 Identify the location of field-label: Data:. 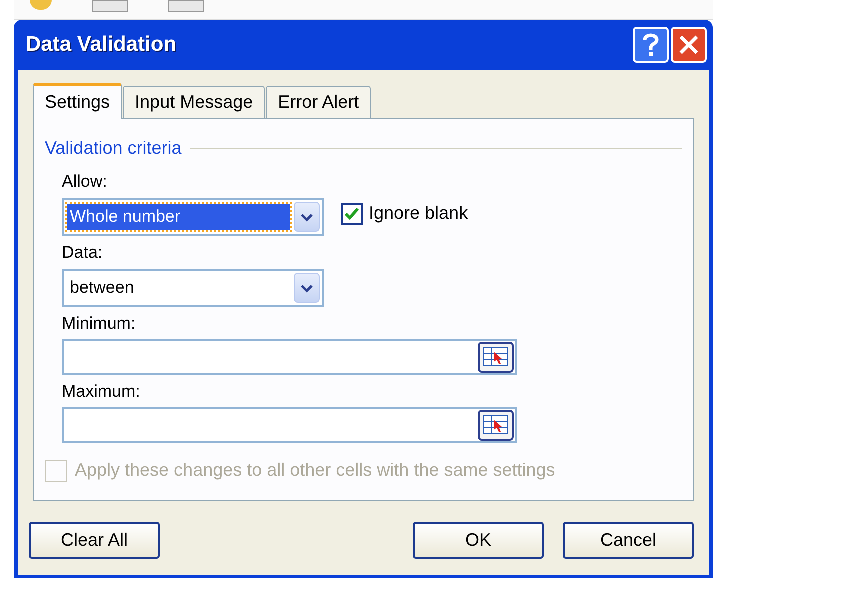
(83, 253).